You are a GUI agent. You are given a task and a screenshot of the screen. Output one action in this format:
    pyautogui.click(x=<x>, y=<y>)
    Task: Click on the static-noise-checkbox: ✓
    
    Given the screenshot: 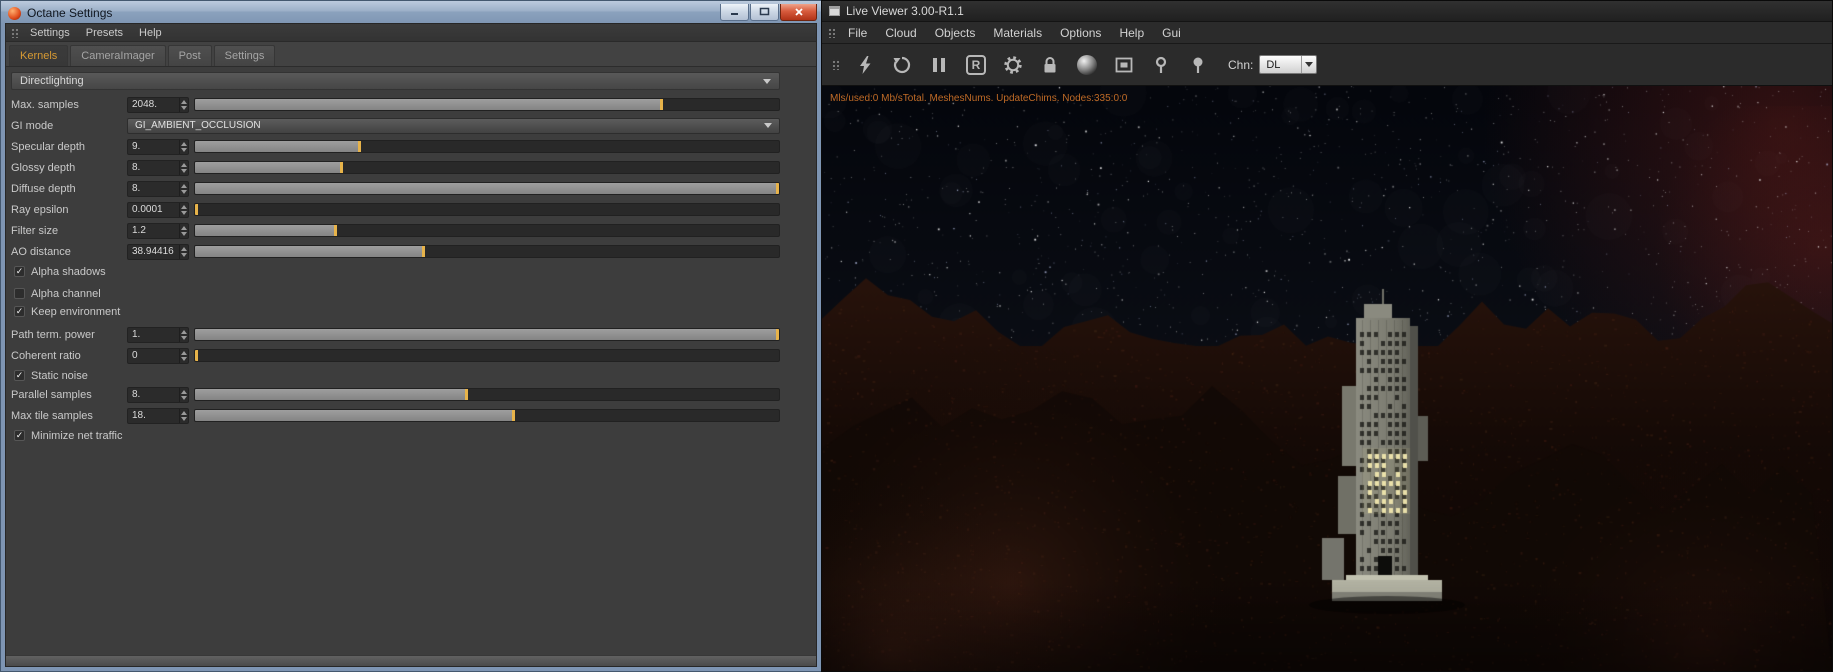 What is the action you would take?
    pyautogui.click(x=19, y=375)
    